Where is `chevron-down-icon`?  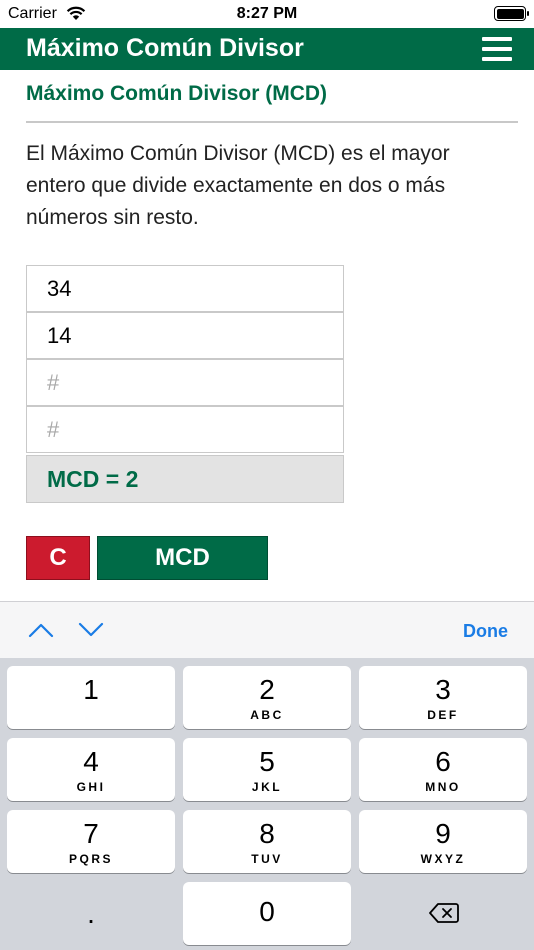
chevron-down-icon is located at coordinates (91, 630).